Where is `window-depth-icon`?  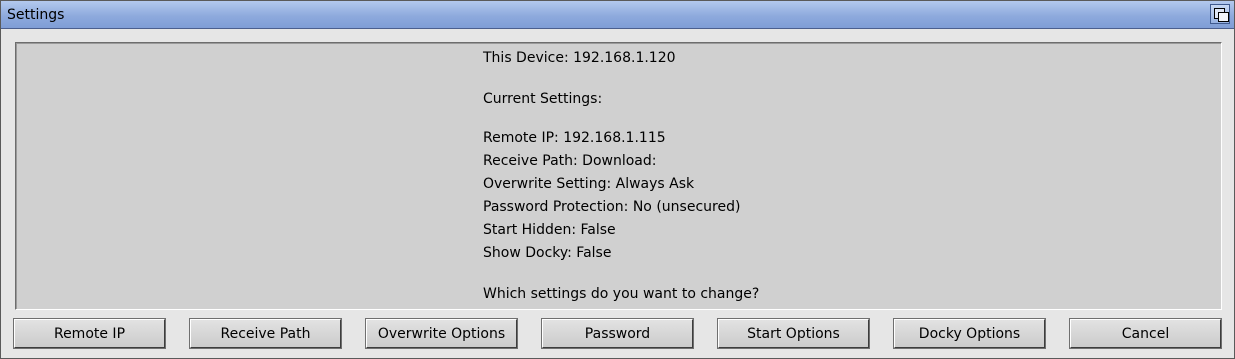 window-depth-icon is located at coordinates (1220, 14).